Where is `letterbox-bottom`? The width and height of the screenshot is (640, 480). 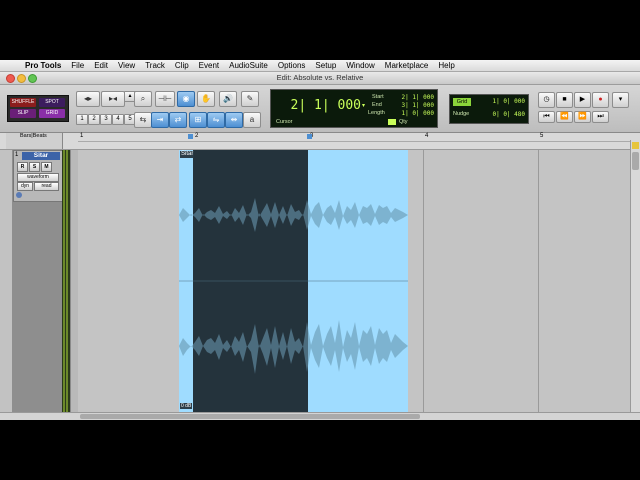
letterbox-bottom is located at coordinates (320, 450).